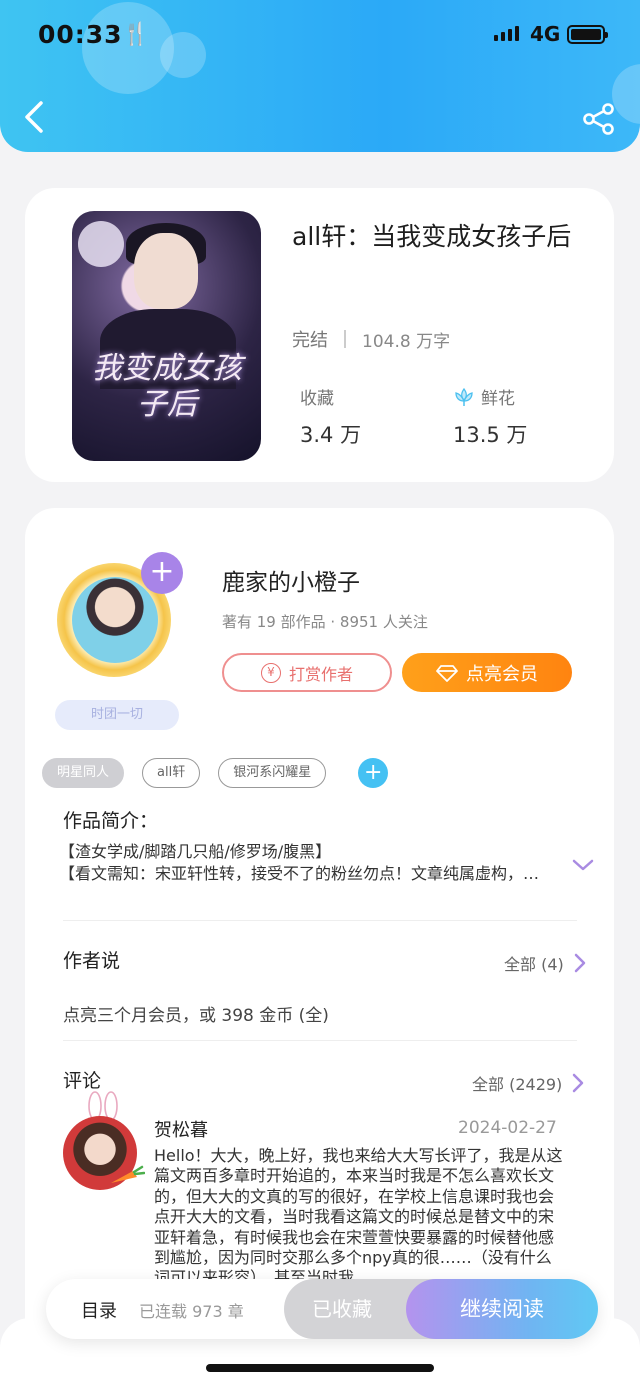 The width and height of the screenshot is (640, 1385). What do you see at coordinates (498, 399) in the screenshot?
I see `flowers-label: 鲜花` at bounding box center [498, 399].